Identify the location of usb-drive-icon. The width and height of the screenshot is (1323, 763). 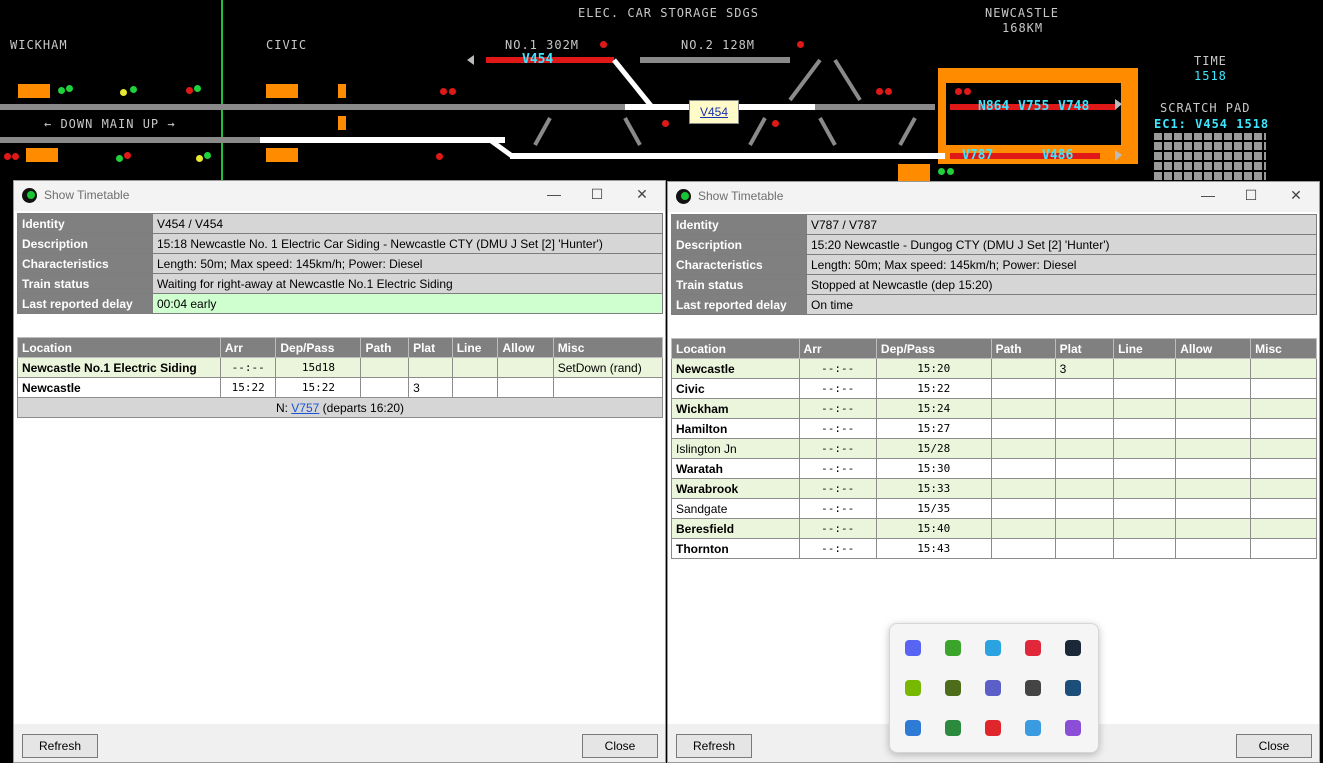
(1033, 688).